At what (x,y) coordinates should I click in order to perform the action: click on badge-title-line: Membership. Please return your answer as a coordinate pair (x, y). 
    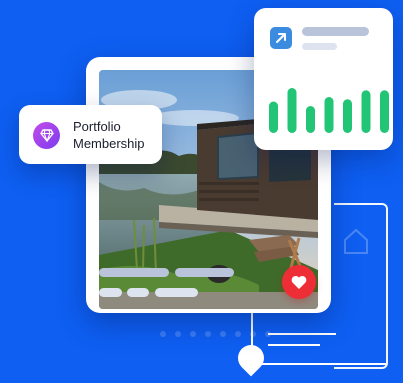
    Looking at the image, I should click on (109, 143).